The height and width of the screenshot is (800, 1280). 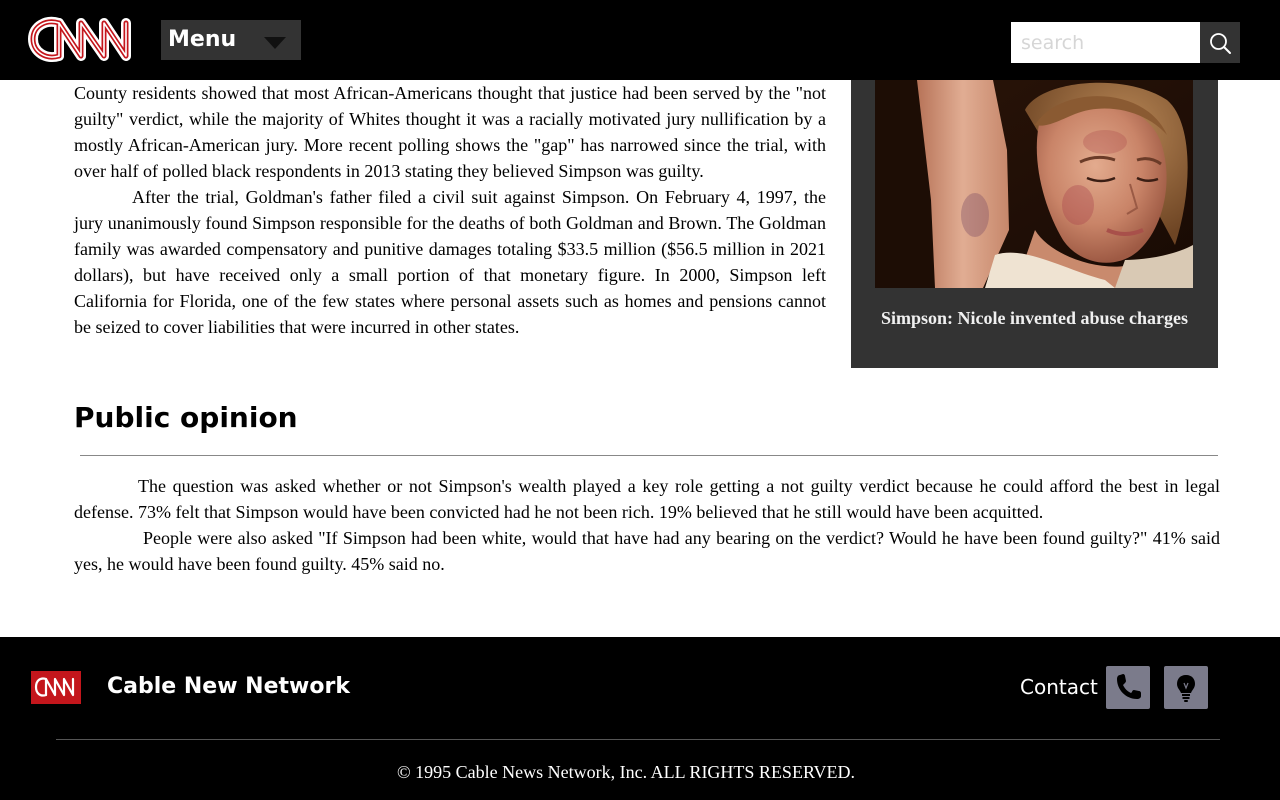 I want to click on footer-brand-name: Cable New Network, so click(x=228, y=686).